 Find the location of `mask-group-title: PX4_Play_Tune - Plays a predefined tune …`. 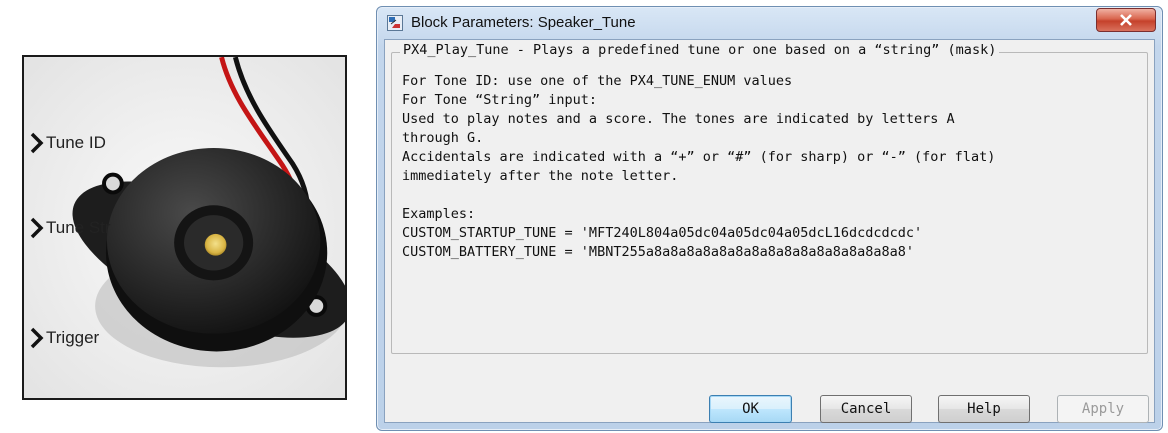

mask-group-title: PX4_Play_Tune - Plays a predefined tune … is located at coordinates (700, 50).